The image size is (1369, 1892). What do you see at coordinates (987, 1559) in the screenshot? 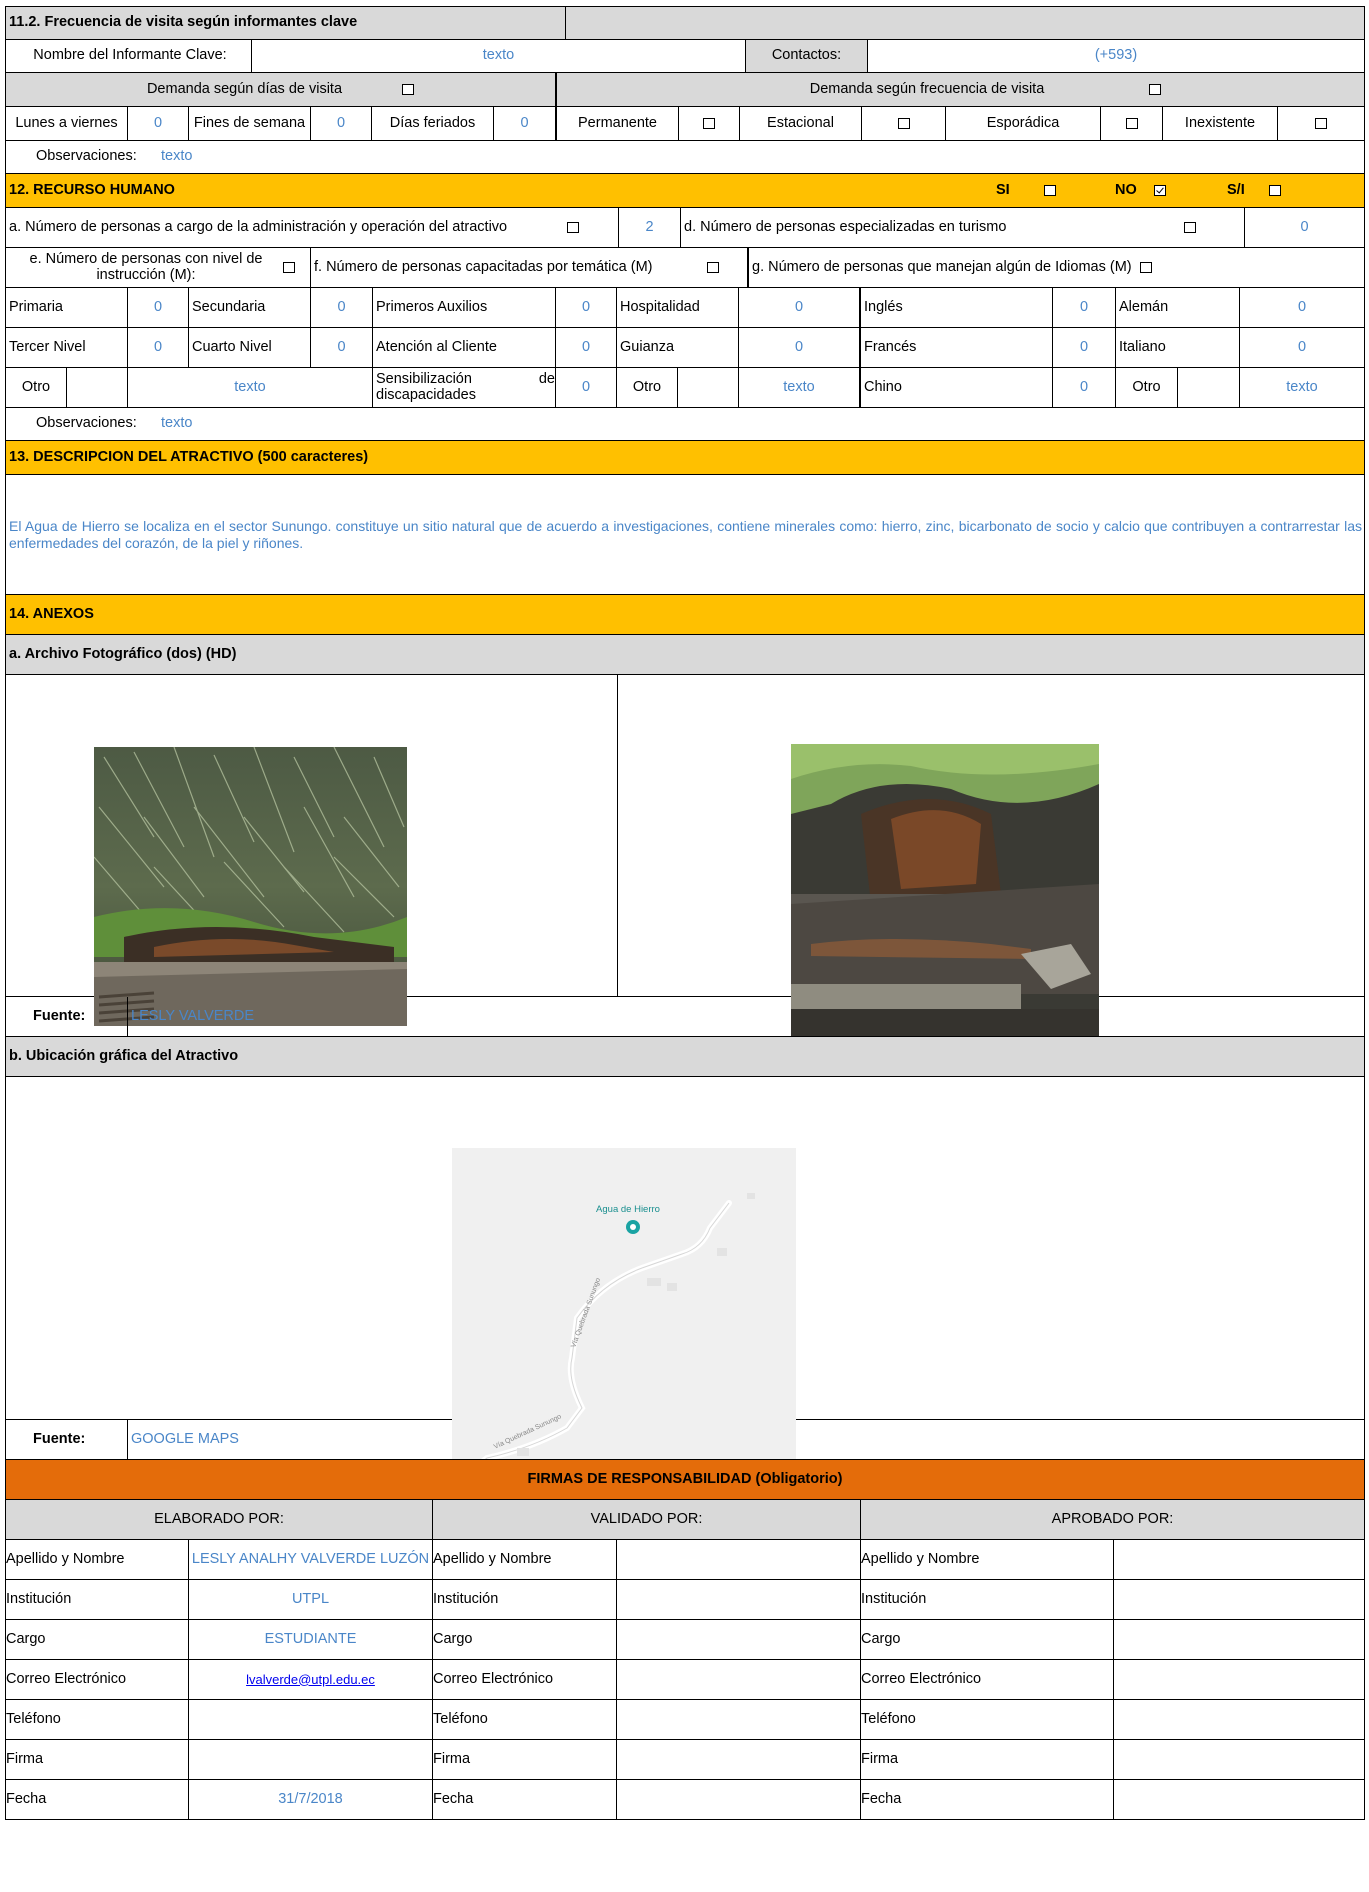
I see `aprobado-nombre-label: Apellido y Nombre` at bounding box center [987, 1559].